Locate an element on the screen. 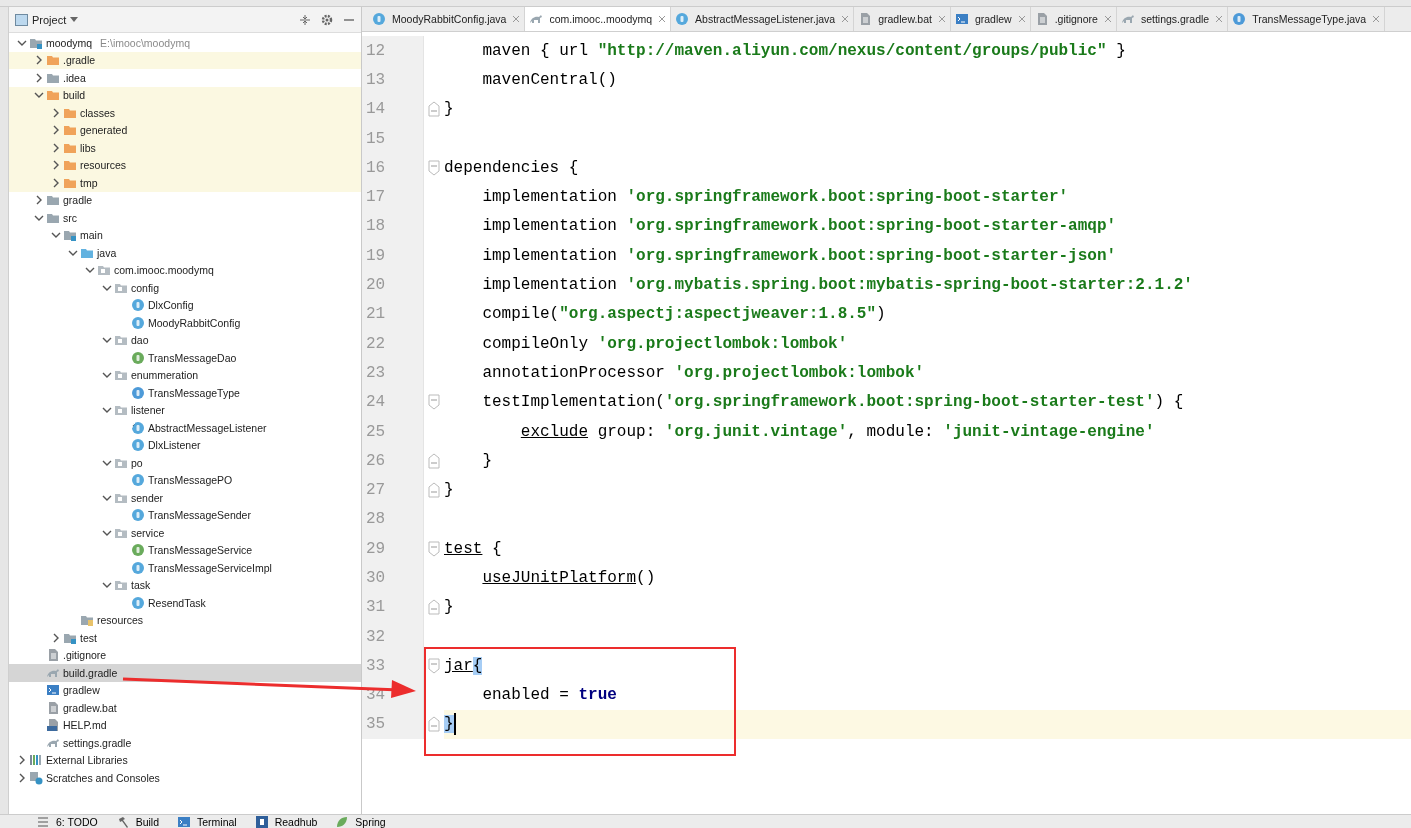  tree-row: DlxConfig is located at coordinates (185, 305).